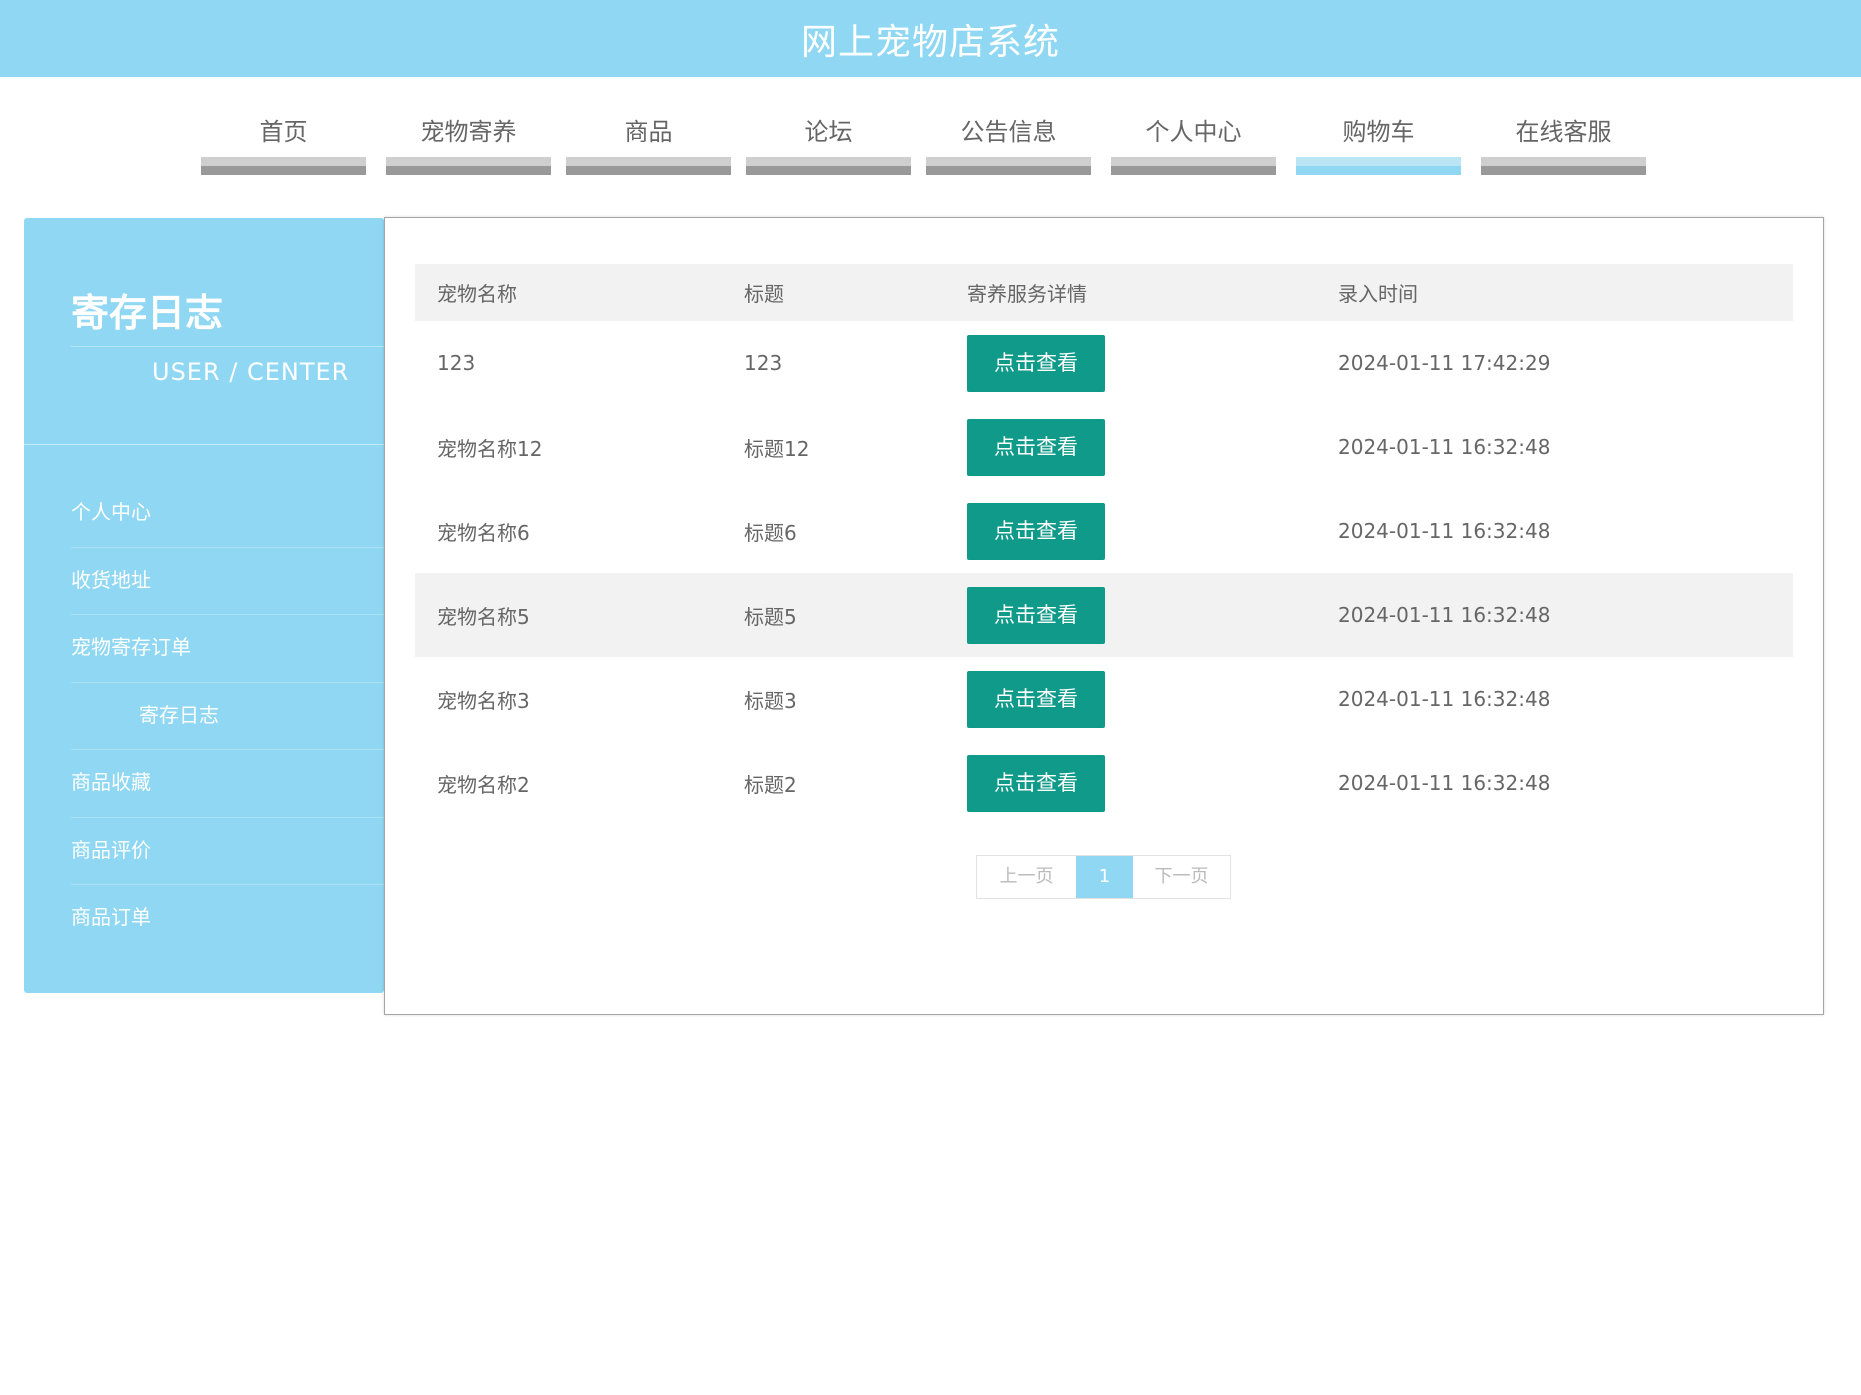  I want to click on table-row: 宠物名称5 标题5 点击查看 2024-01-11 16:32:48, so click(1104, 615).